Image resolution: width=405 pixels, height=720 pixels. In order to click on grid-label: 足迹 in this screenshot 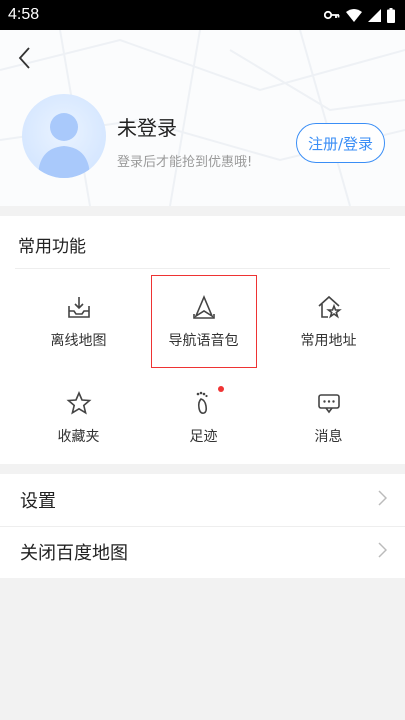, I will do `click(203, 437)`.